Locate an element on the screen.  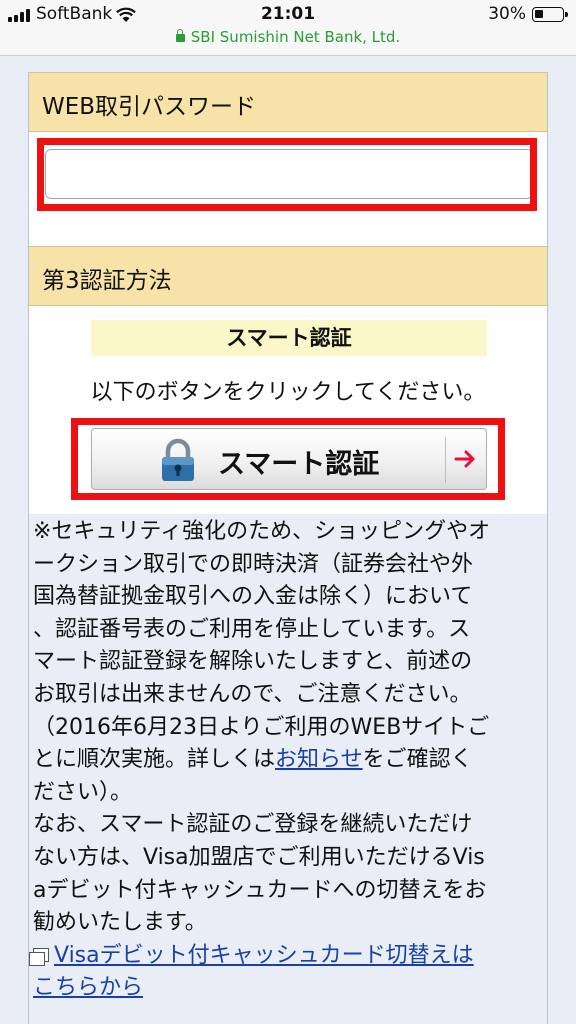
notice-line: ※セキュリティ強化のため、ショッピングやオ is located at coordinates (262, 531).